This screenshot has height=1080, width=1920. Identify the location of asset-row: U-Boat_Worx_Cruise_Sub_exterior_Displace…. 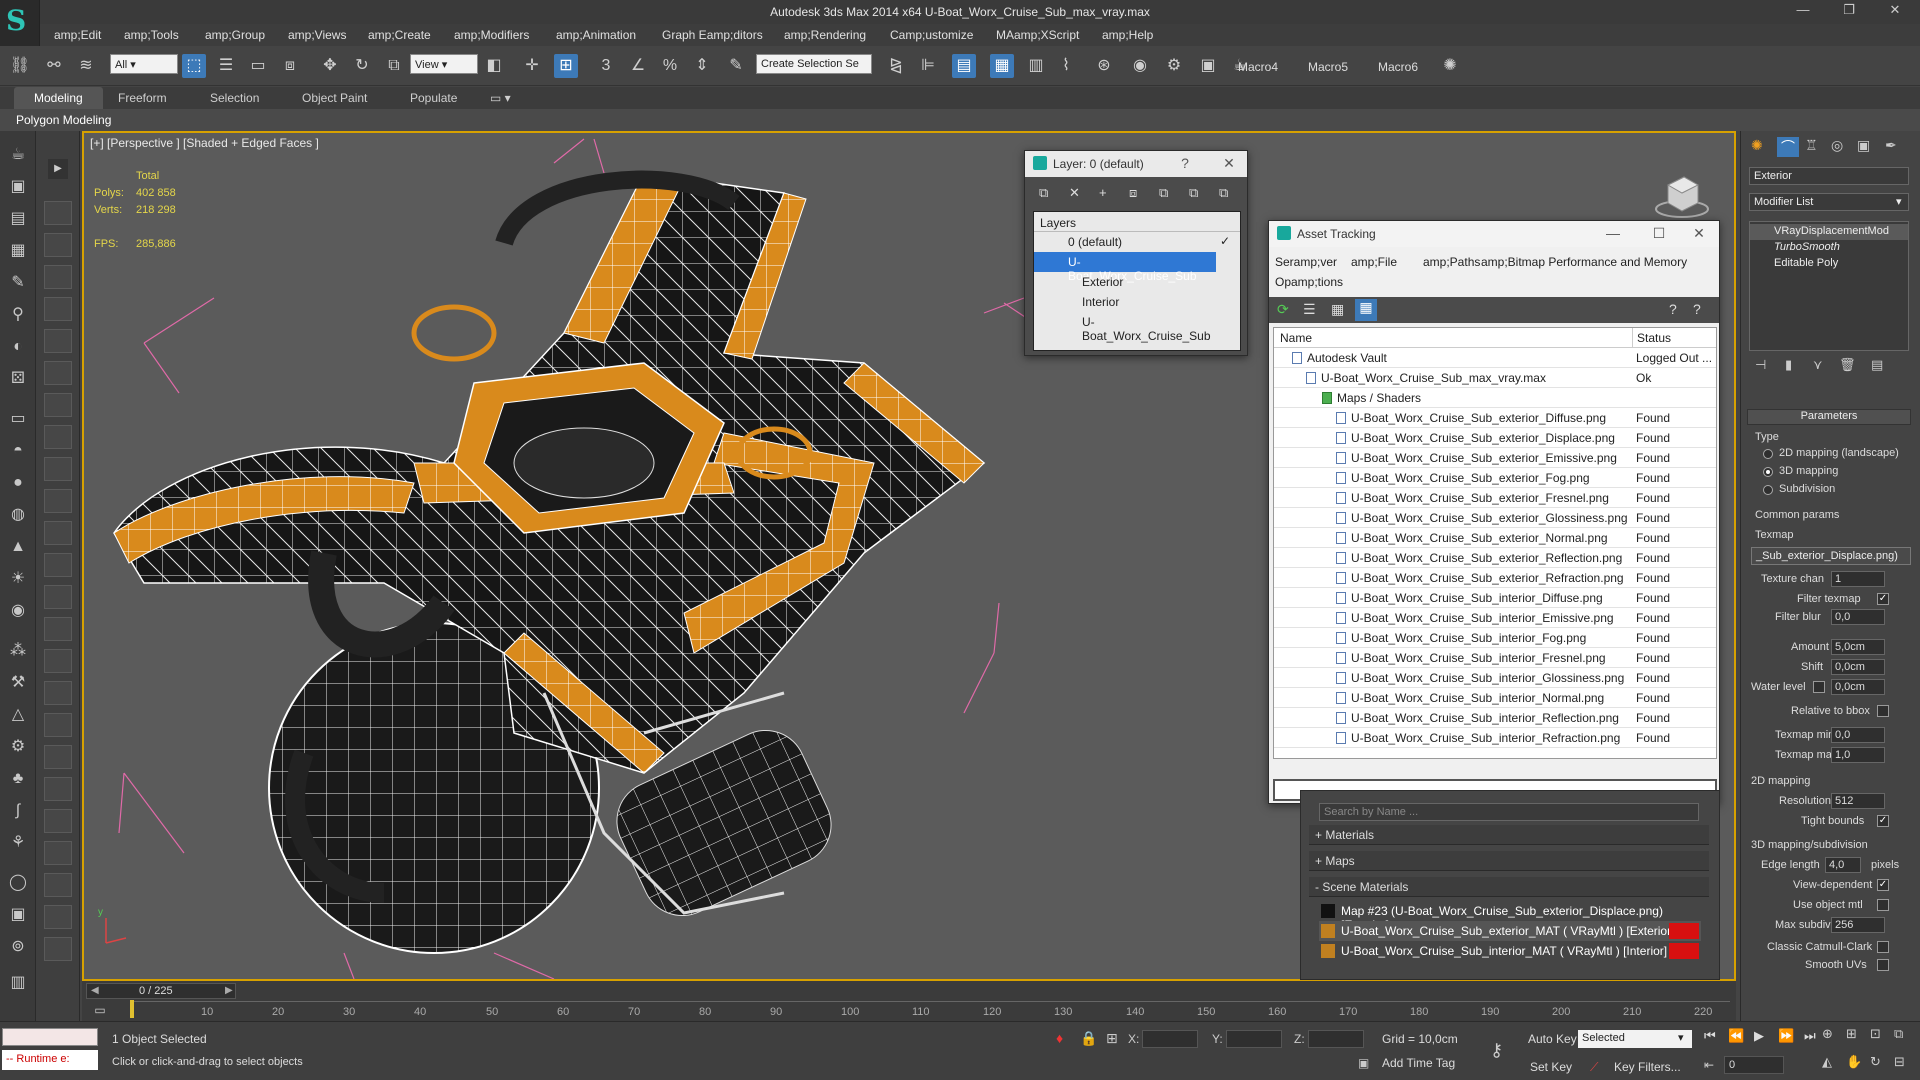
(1495, 438).